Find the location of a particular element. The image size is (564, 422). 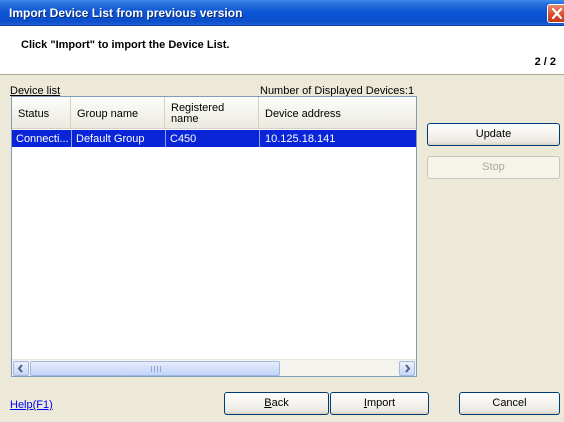

cell-registered-name: C450 is located at coordinates (183, 139).